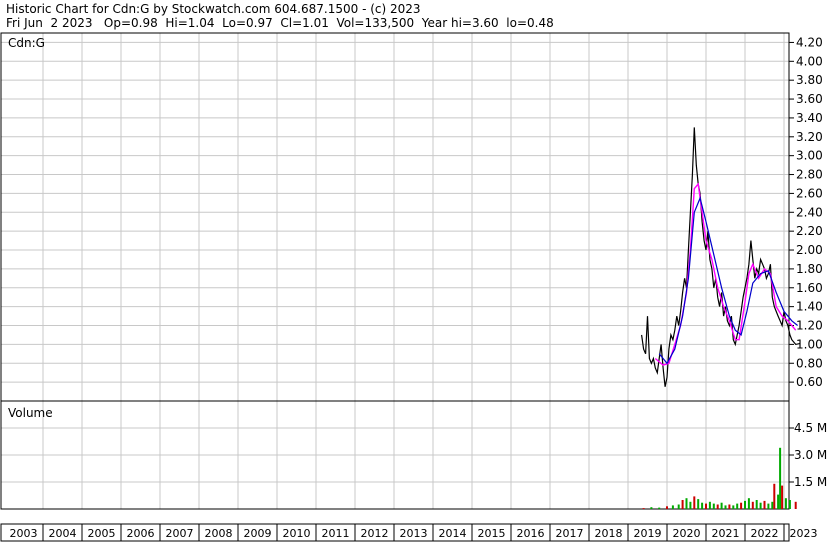  I want to click on x-tick-label: 2010, so click(297, 533).